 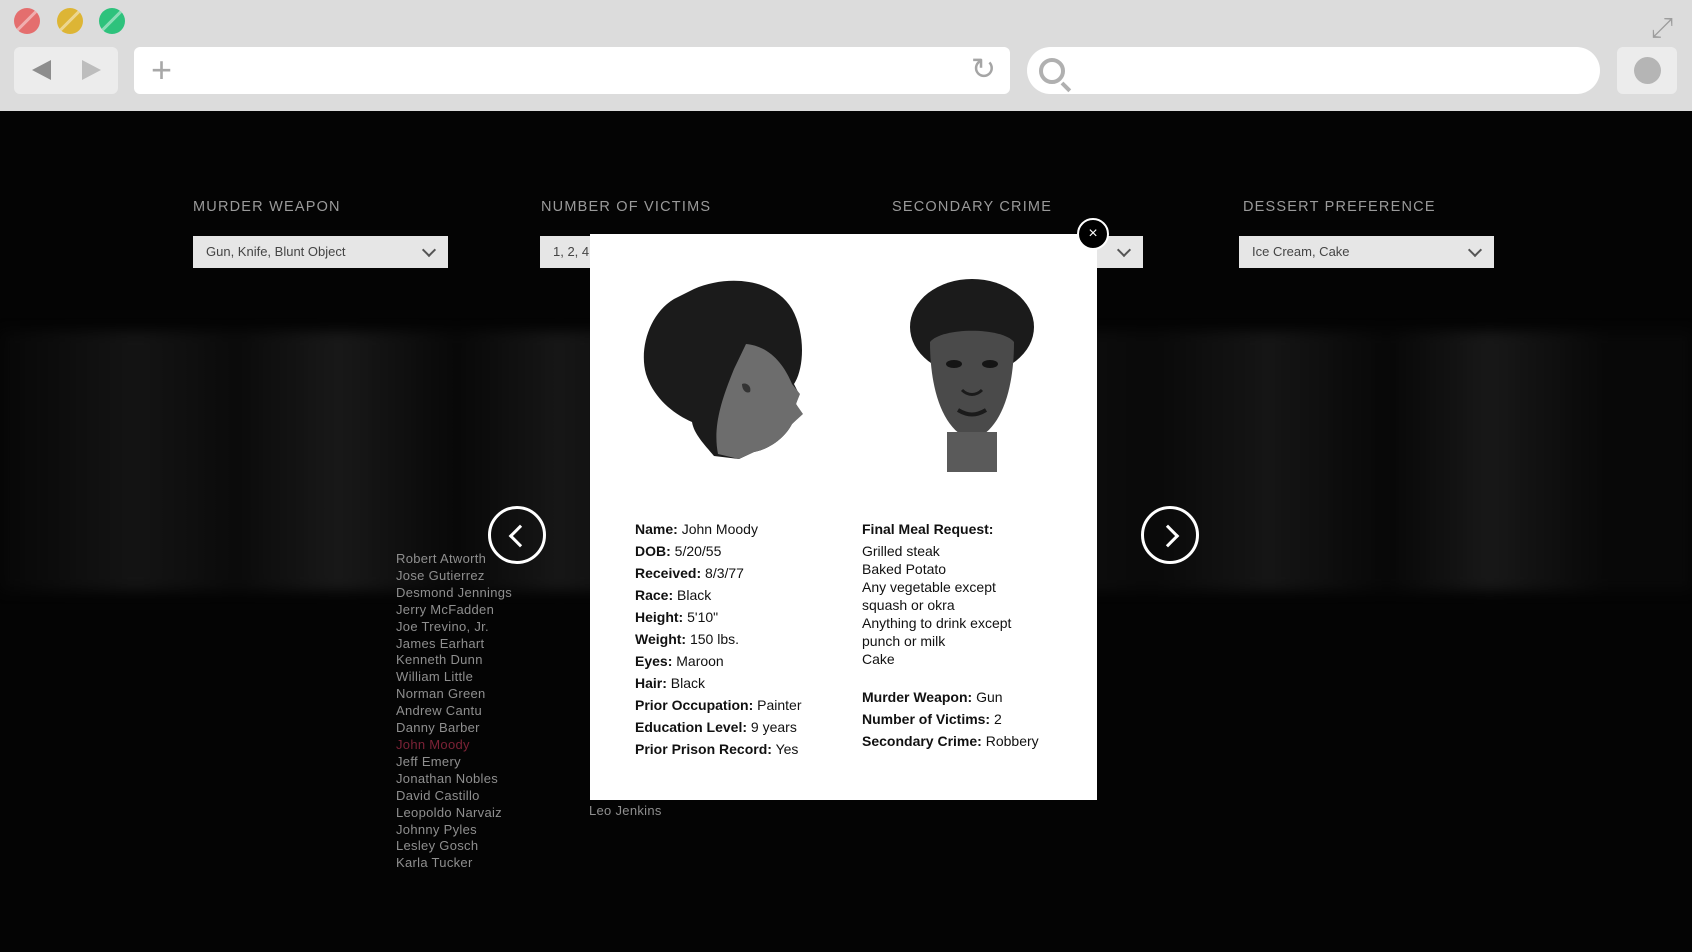 I want to click on detail-value: Painter, so click(x=779, y=705).